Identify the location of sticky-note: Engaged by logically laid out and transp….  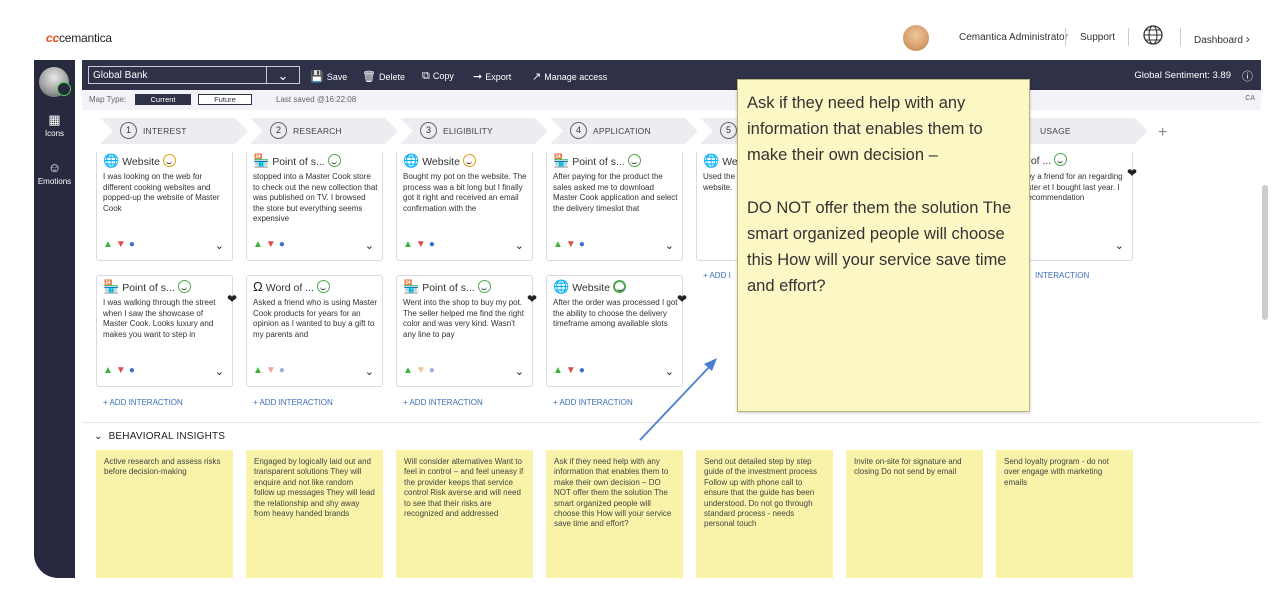
(314, 514).